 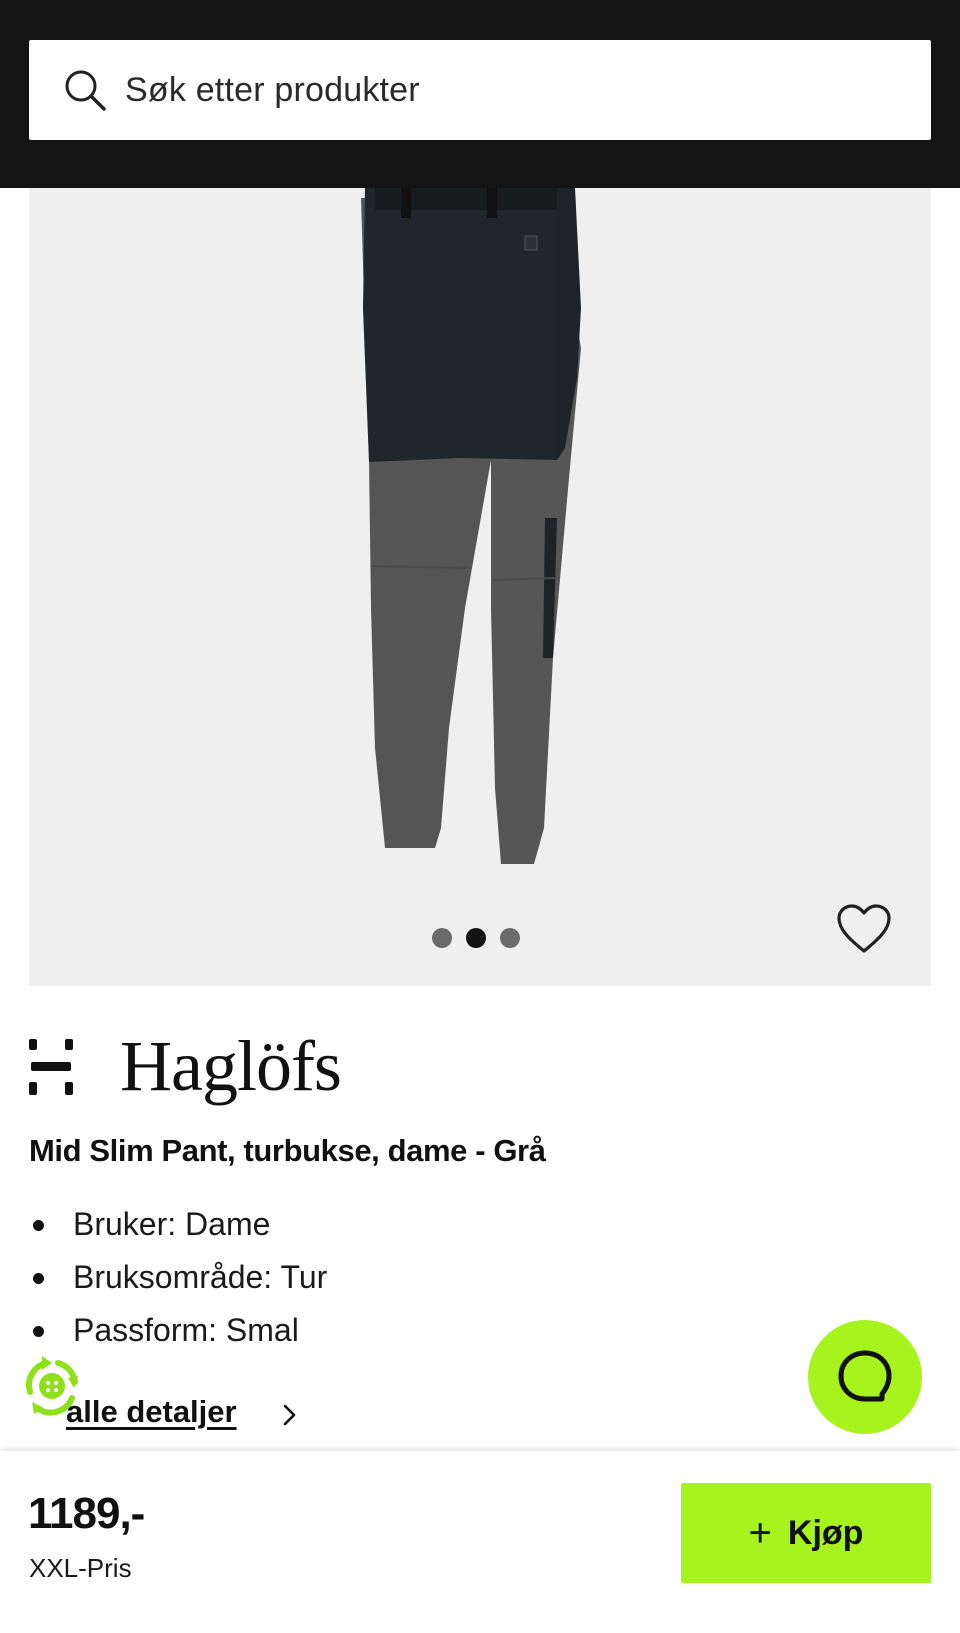 I want to click on search-input: Søk etter produkter, so click(x=272, y=90).